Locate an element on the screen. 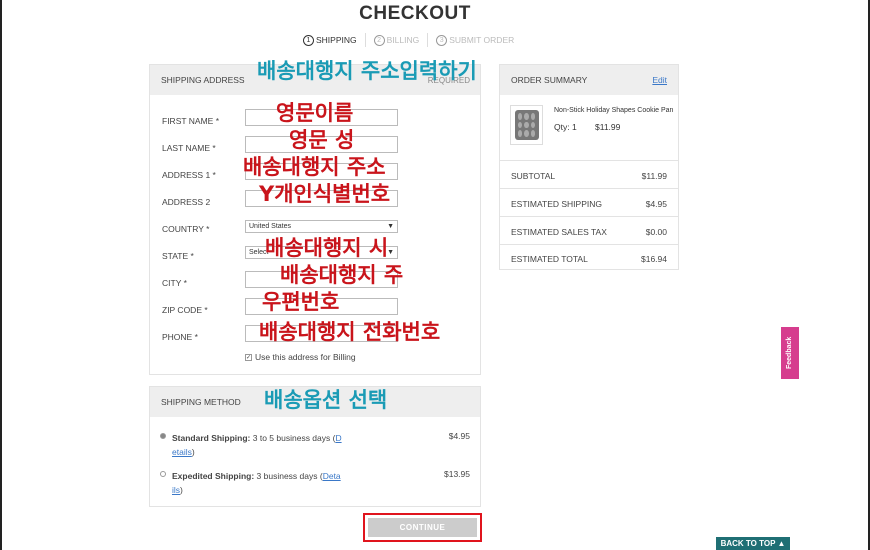 This screenshot has height=550, width=870. shipping-cost-label: ESTIMATED SHIPPING is located at coordinates (556, 204).